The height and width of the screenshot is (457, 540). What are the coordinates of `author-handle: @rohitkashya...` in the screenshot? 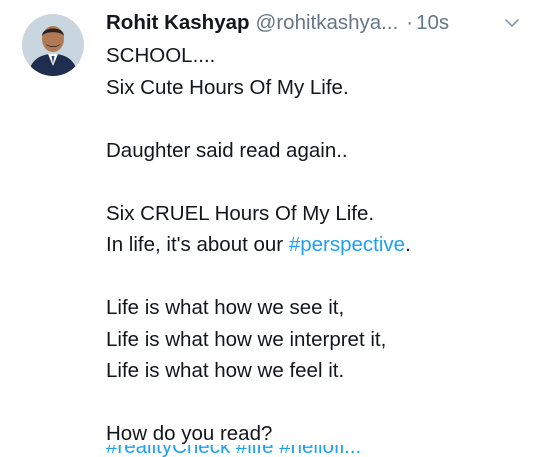 It's located at (327, 23).